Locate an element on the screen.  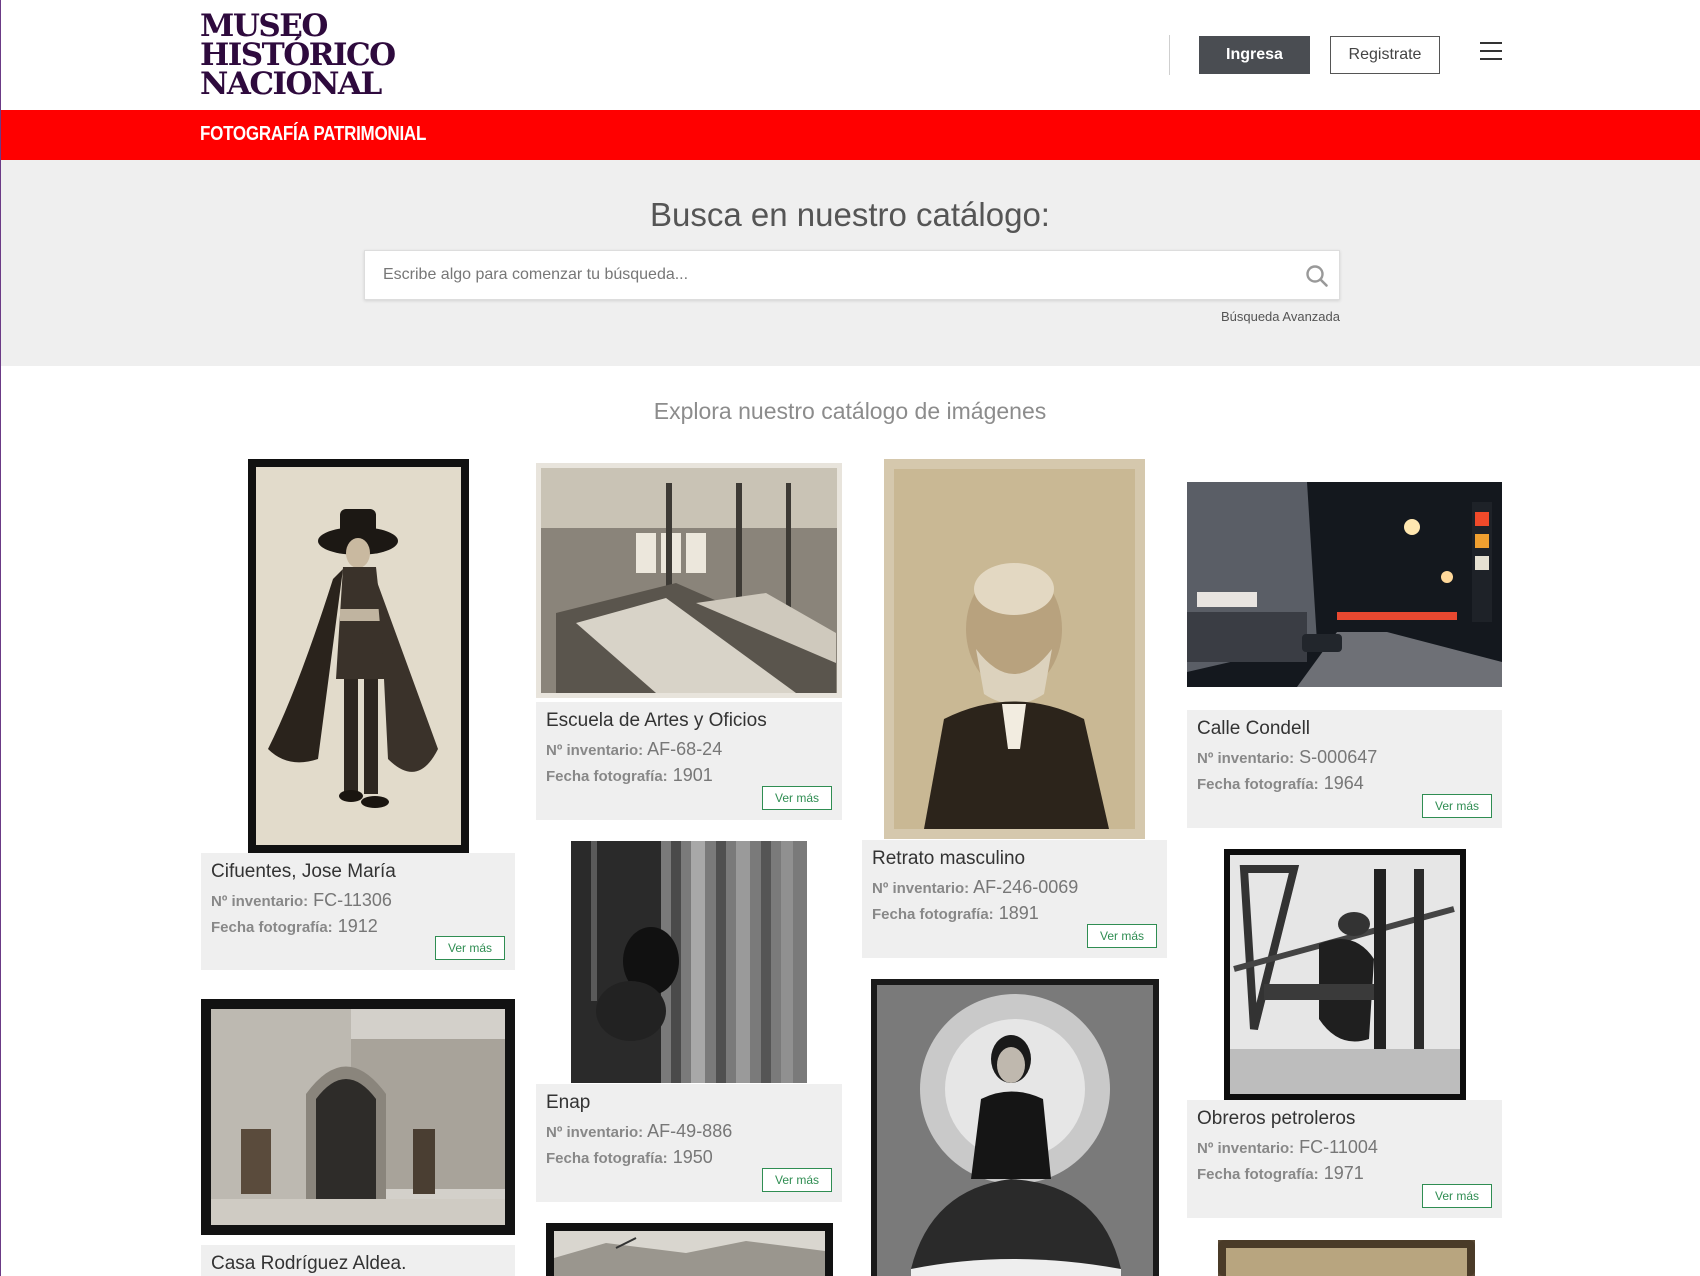
card-inventory: Nº inventario: AF-49-886 is located at coordinates (689, 1132).